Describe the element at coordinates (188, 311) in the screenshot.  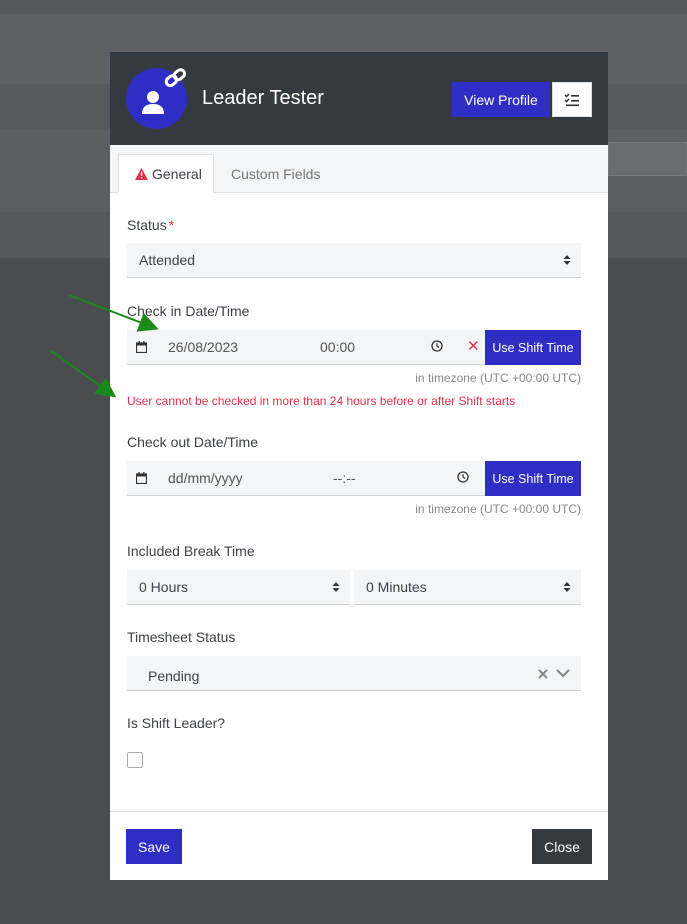
I see `check-in-label: Check in Date/Time` at that location.